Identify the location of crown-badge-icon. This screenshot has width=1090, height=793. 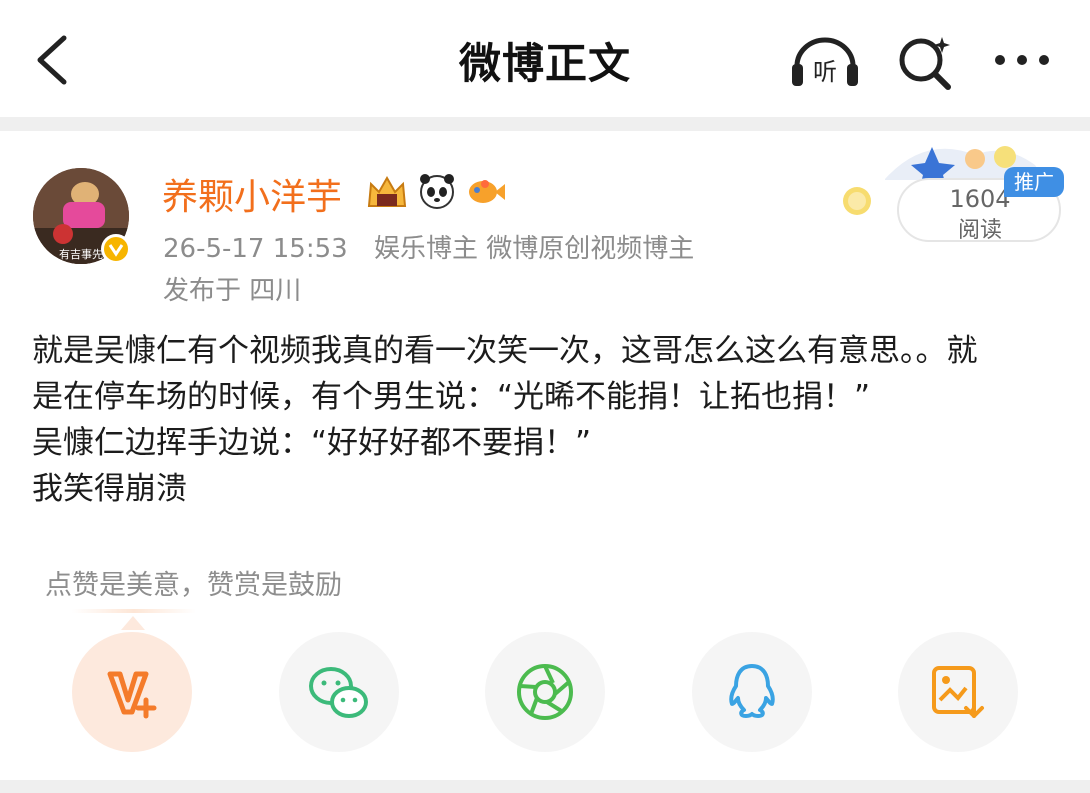
(387, 191).